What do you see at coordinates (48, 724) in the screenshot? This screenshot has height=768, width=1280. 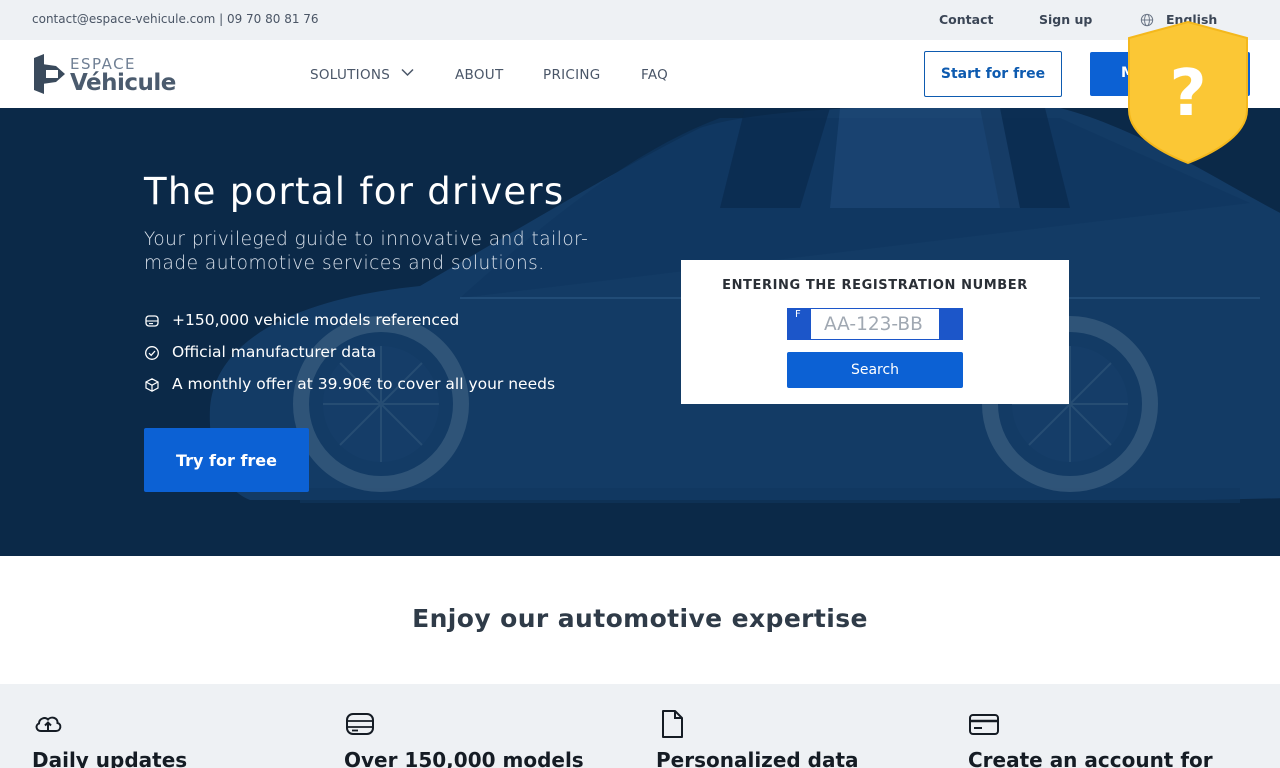 I see `cloud-upload-icon` at bounding box center [48, 724].